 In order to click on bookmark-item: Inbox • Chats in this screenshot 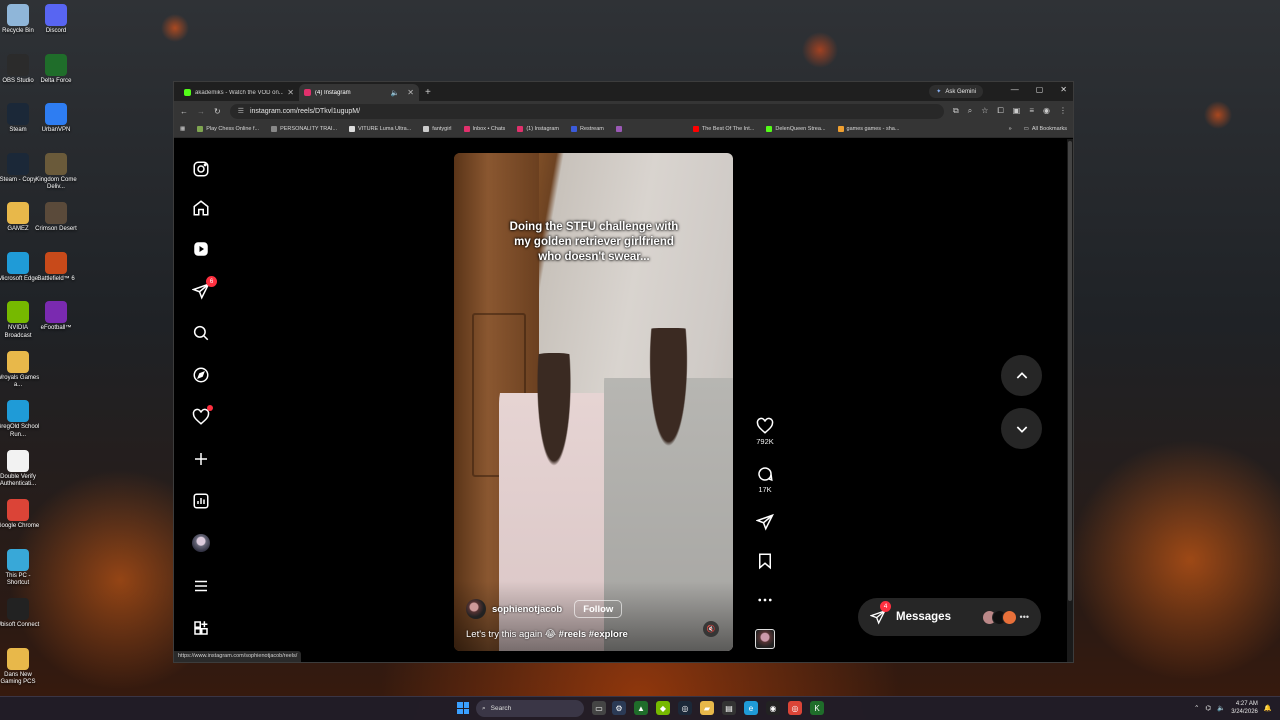, I will do `click(484, 129)`.